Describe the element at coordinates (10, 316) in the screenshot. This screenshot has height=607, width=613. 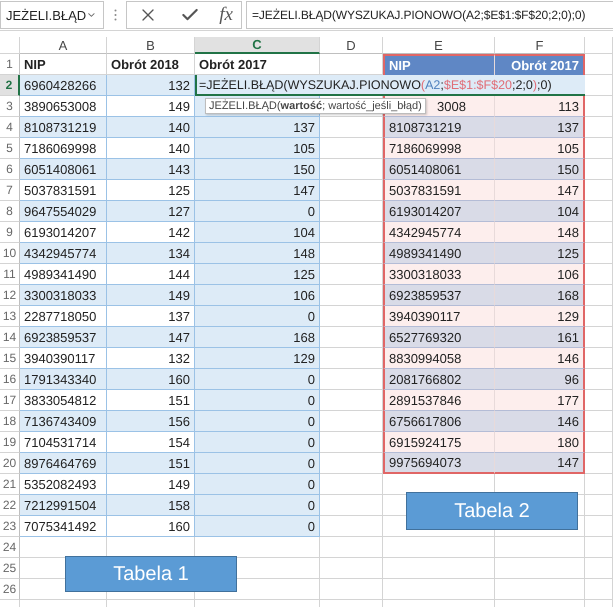
I see `row-header: 13` at that location.